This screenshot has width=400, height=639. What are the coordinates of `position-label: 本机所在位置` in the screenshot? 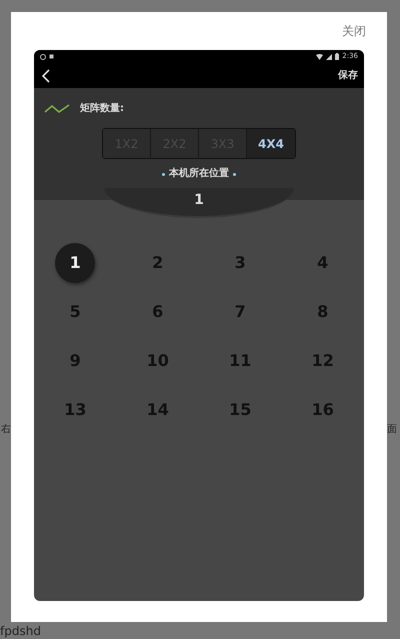 It's located at (199, 174).